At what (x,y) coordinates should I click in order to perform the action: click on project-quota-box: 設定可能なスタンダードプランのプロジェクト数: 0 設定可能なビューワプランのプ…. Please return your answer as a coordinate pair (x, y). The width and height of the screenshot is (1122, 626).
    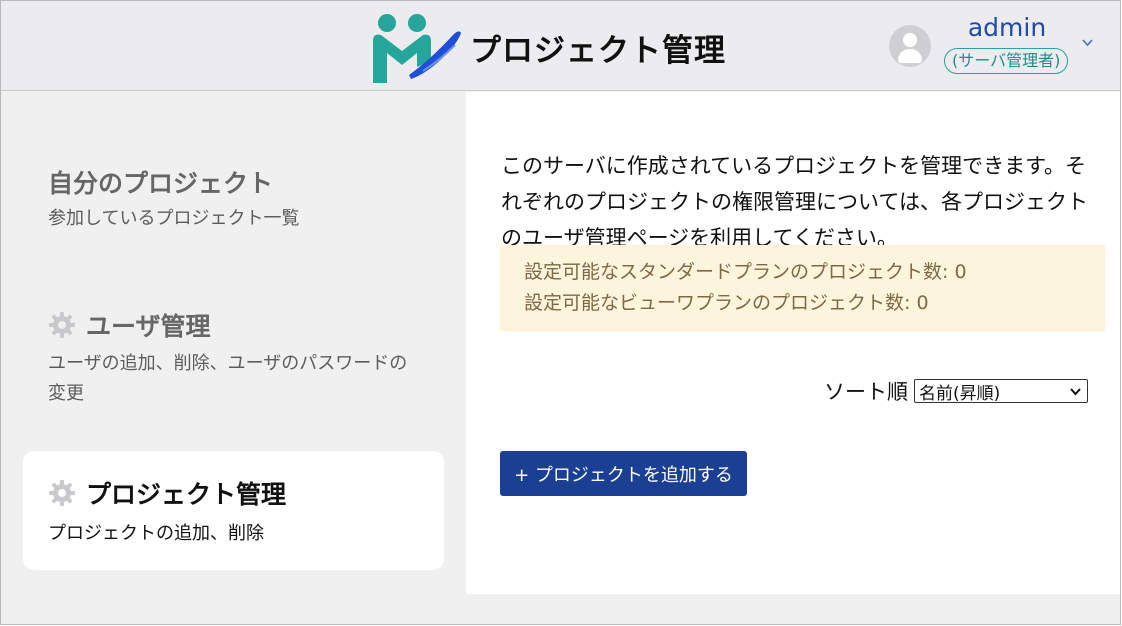
    Looking at the image, I should click on (802, 288).